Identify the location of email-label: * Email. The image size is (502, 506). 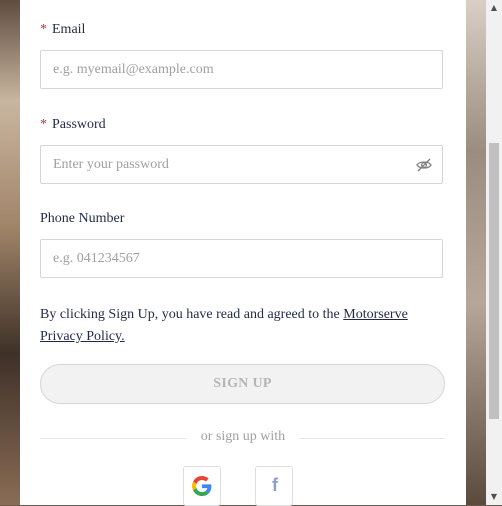
(62, 30).